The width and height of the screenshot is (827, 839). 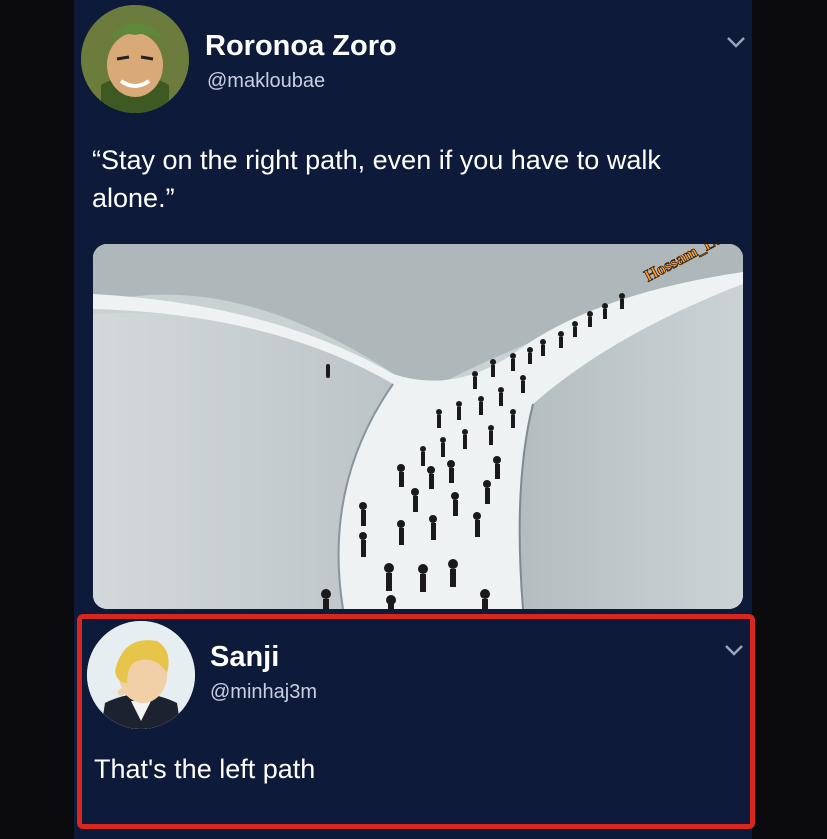 I want to click on author-handle: @makloubae, so click(x=266, y=81).